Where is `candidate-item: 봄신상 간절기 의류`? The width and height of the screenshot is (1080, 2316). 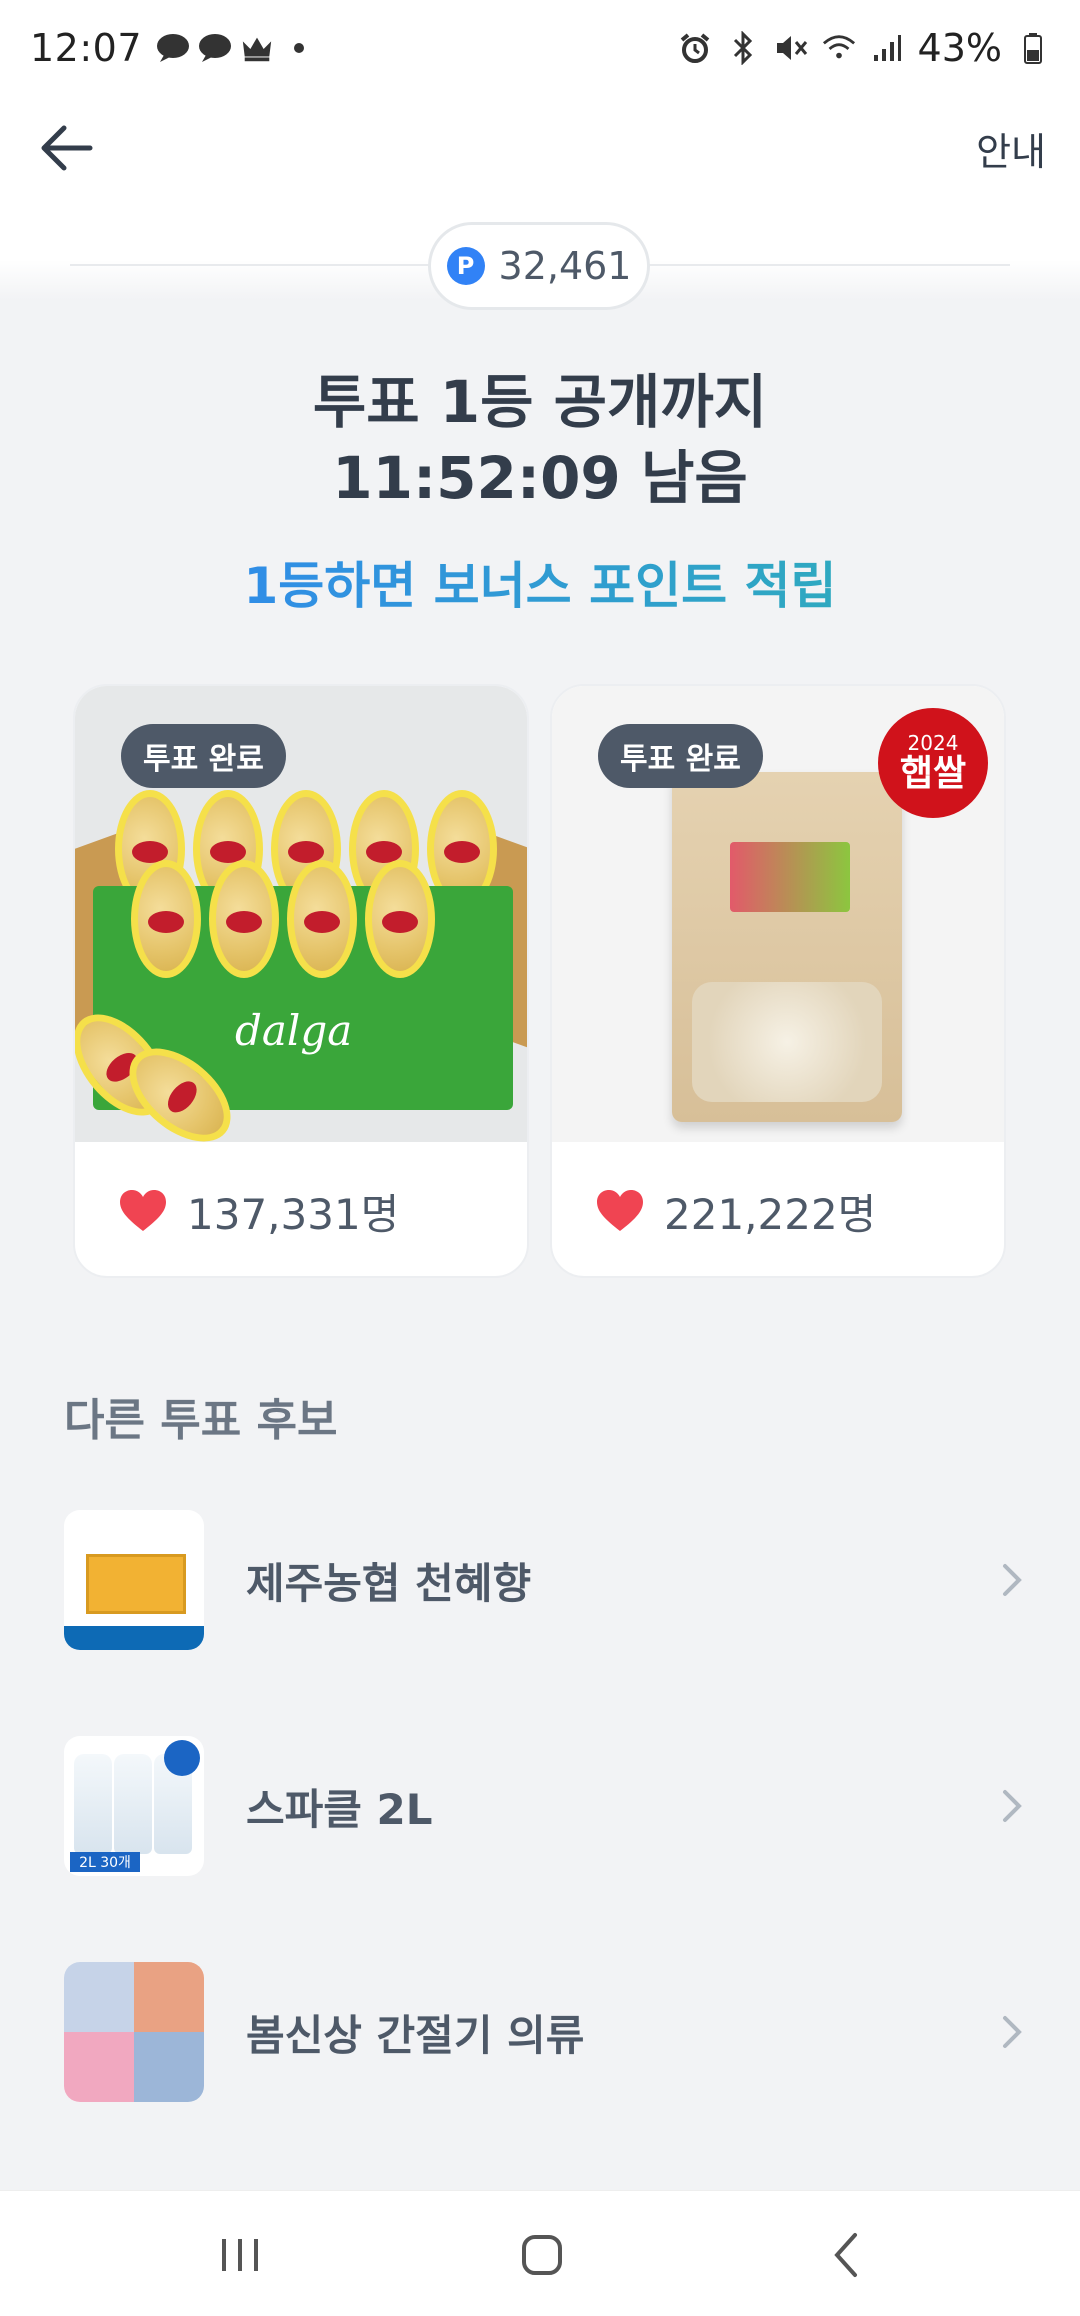 candidate-item: 봄신상 간절기 의류 is located at coordinates (540, 2032).